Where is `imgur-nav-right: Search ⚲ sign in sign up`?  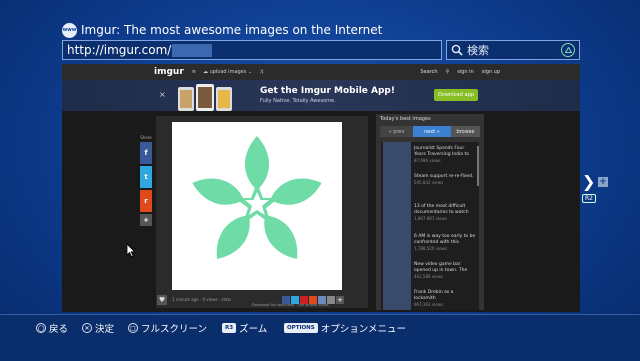 imgur-nav-right: Search ⚲ sign in sign up is located at coordinates (460, 72).